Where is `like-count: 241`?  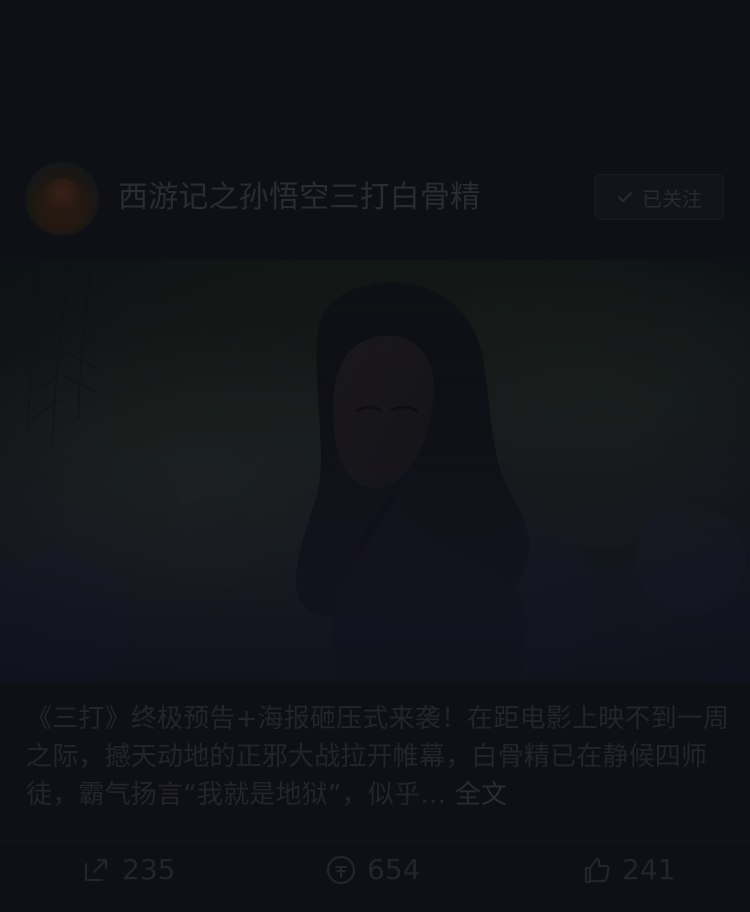
like-count: 241 is located at coordinates (649, 869).